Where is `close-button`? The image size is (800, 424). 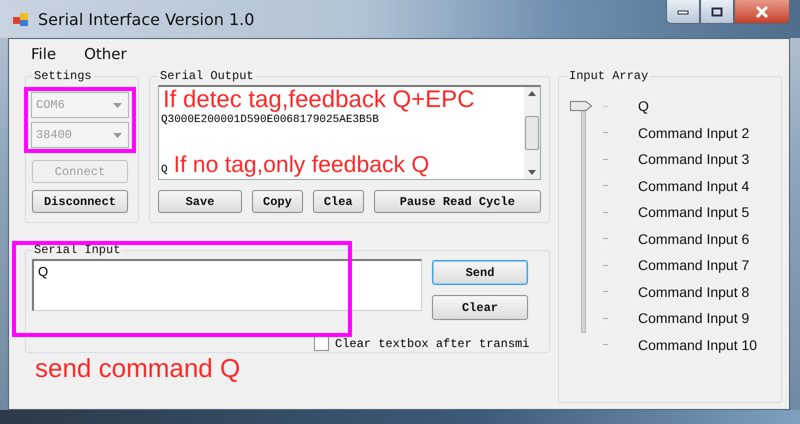
close-button is located at coordinates (762, 12).